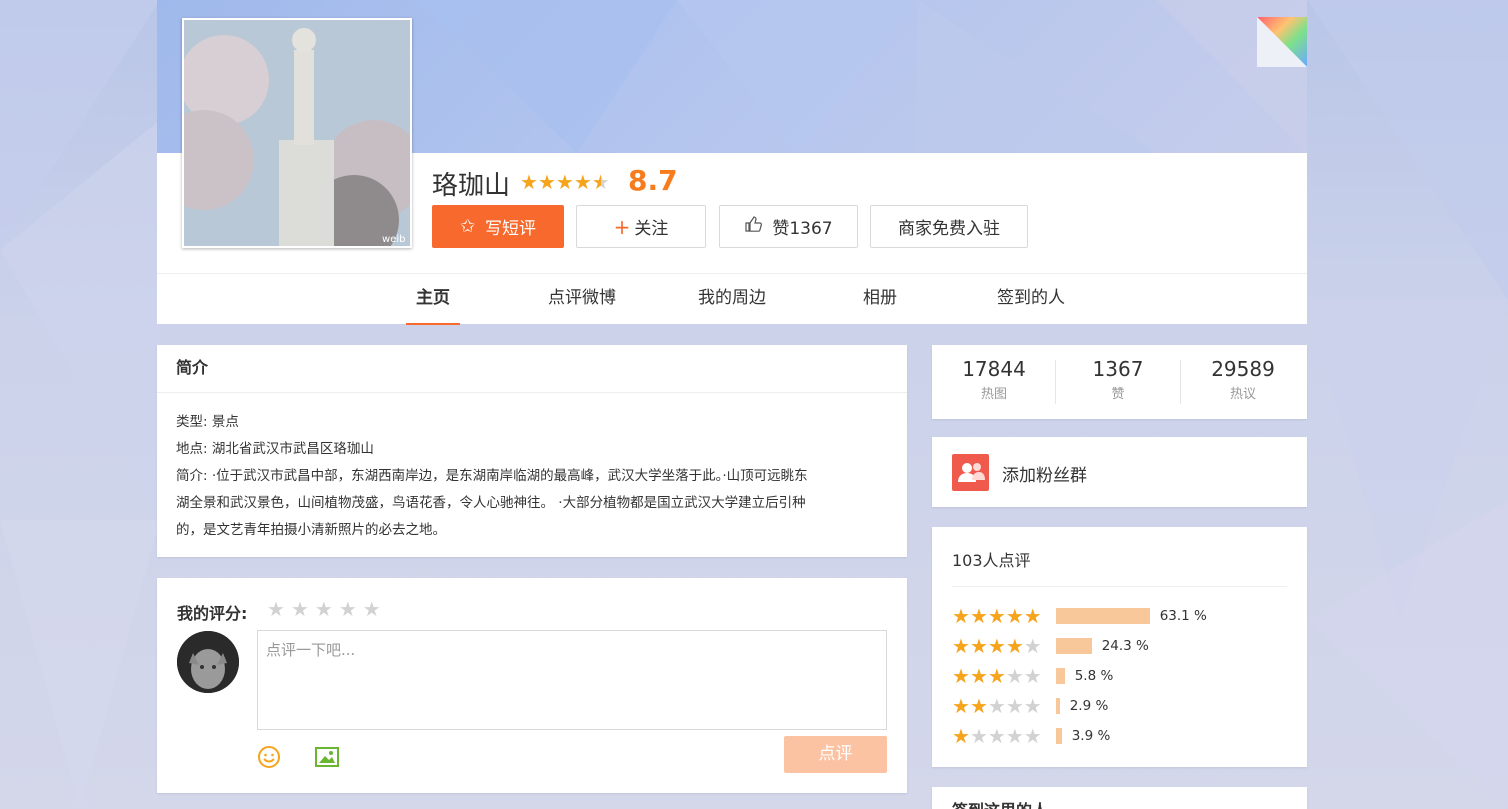  I want to click on stat-number: 1367, so click(1118, 369).